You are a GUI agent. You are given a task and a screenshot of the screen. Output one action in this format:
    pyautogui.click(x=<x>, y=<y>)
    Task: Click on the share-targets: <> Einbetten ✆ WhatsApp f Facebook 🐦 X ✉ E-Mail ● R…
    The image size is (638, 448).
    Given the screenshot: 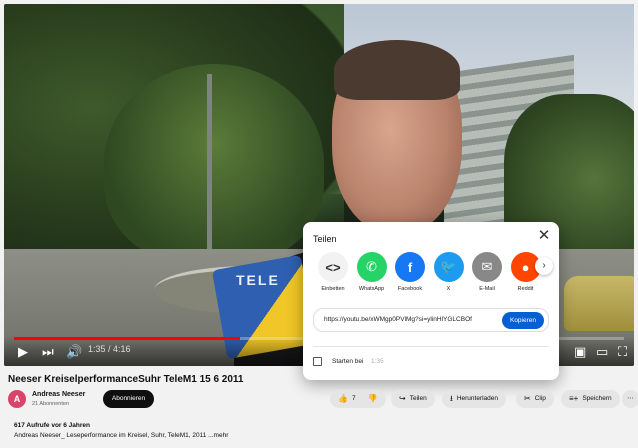 What is the action you would take?
    pyautogui.click(x=431, y=274)
    